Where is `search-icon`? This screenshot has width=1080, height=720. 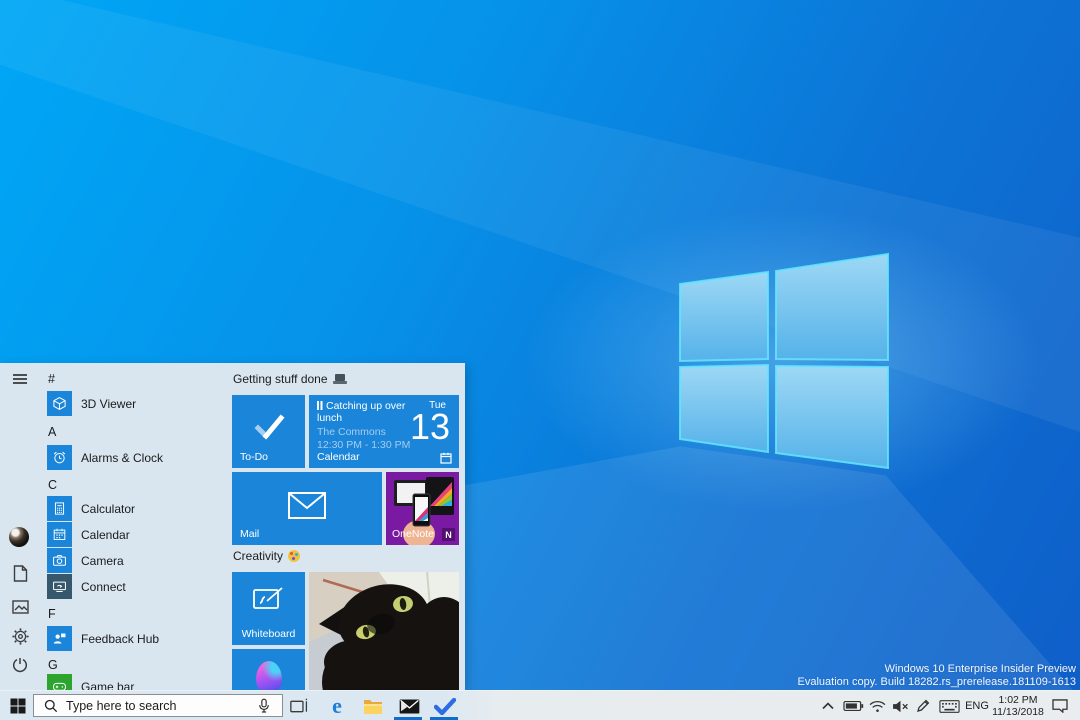
search-icon is located at coordinates (51, 706).